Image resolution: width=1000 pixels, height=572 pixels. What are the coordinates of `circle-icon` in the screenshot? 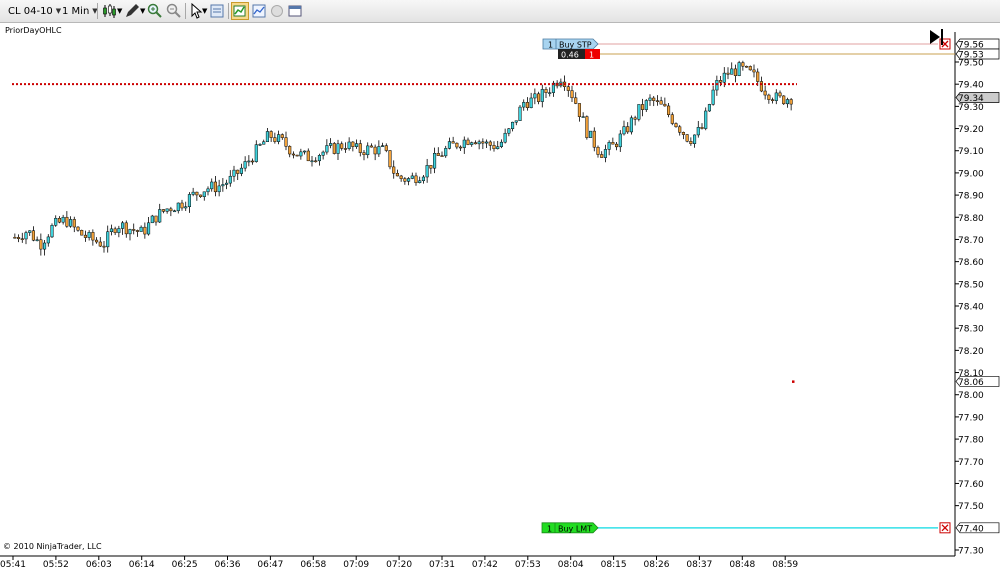 It's located at (277, 11).